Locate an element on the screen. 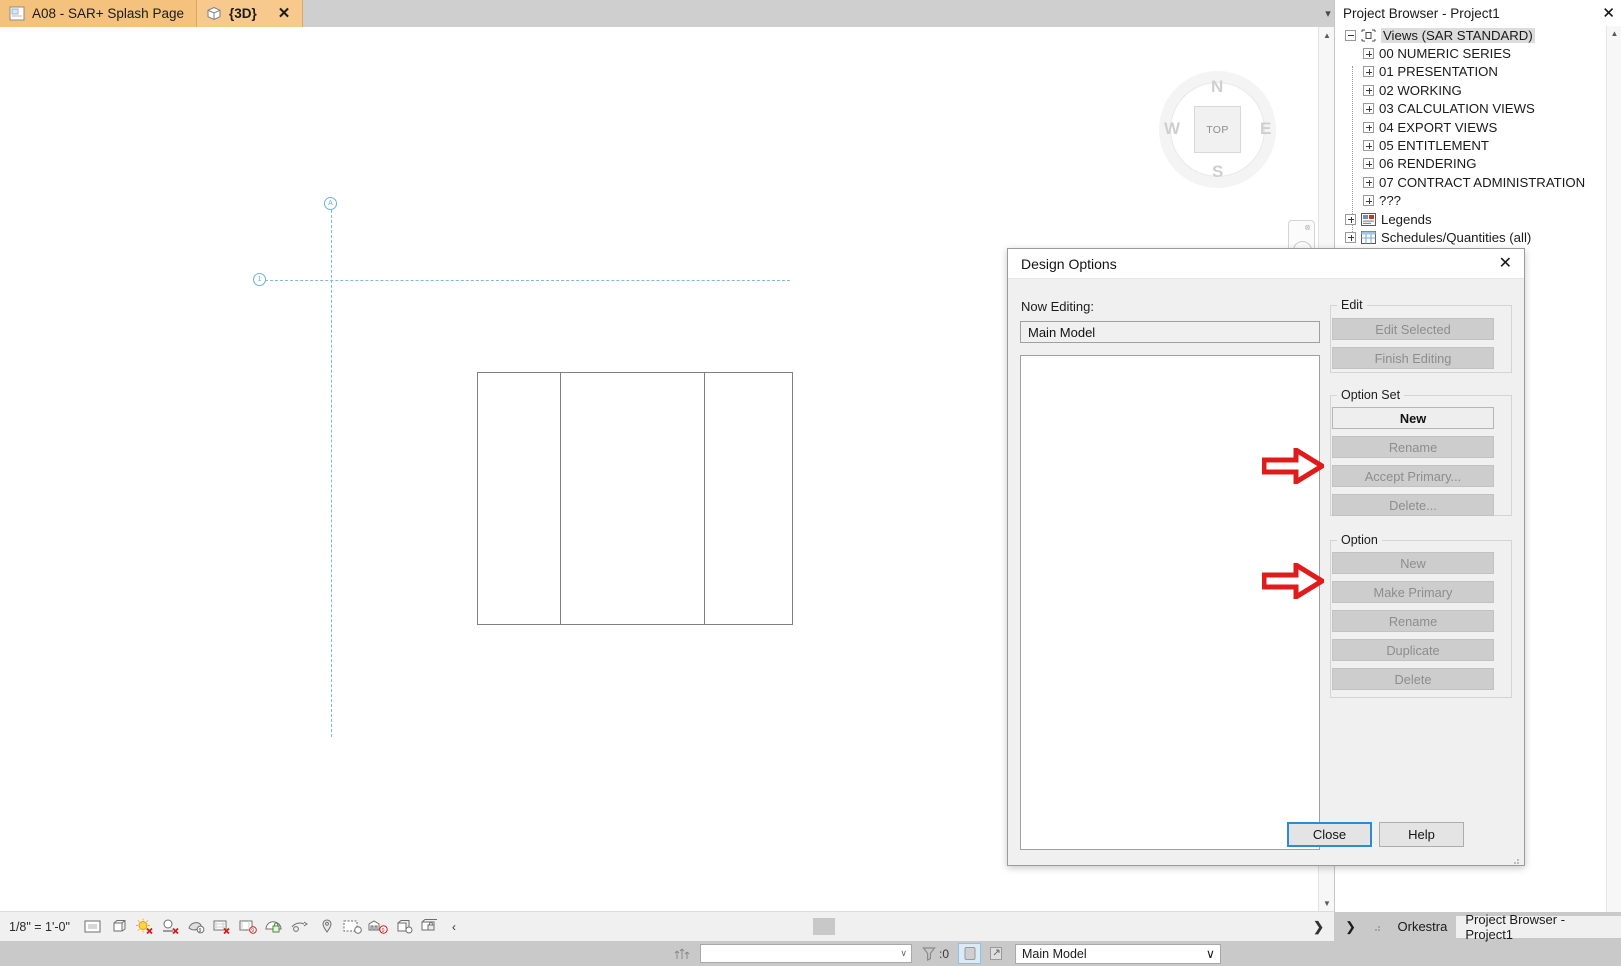 Image resolution: width=1621 pixels, height=966 pixels. bottom-tab-project-browser: Project Browser - Project1 is located at coordinates (1538, 927).